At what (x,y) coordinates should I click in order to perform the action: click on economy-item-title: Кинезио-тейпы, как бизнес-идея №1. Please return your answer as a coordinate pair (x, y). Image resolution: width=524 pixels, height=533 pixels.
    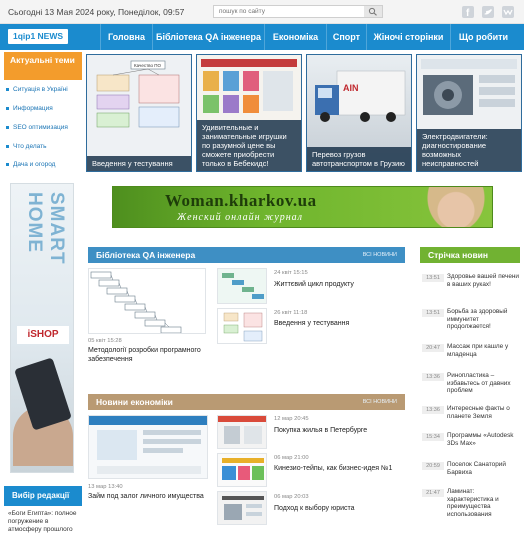
    Looking at the image, I should click on (339, 469).